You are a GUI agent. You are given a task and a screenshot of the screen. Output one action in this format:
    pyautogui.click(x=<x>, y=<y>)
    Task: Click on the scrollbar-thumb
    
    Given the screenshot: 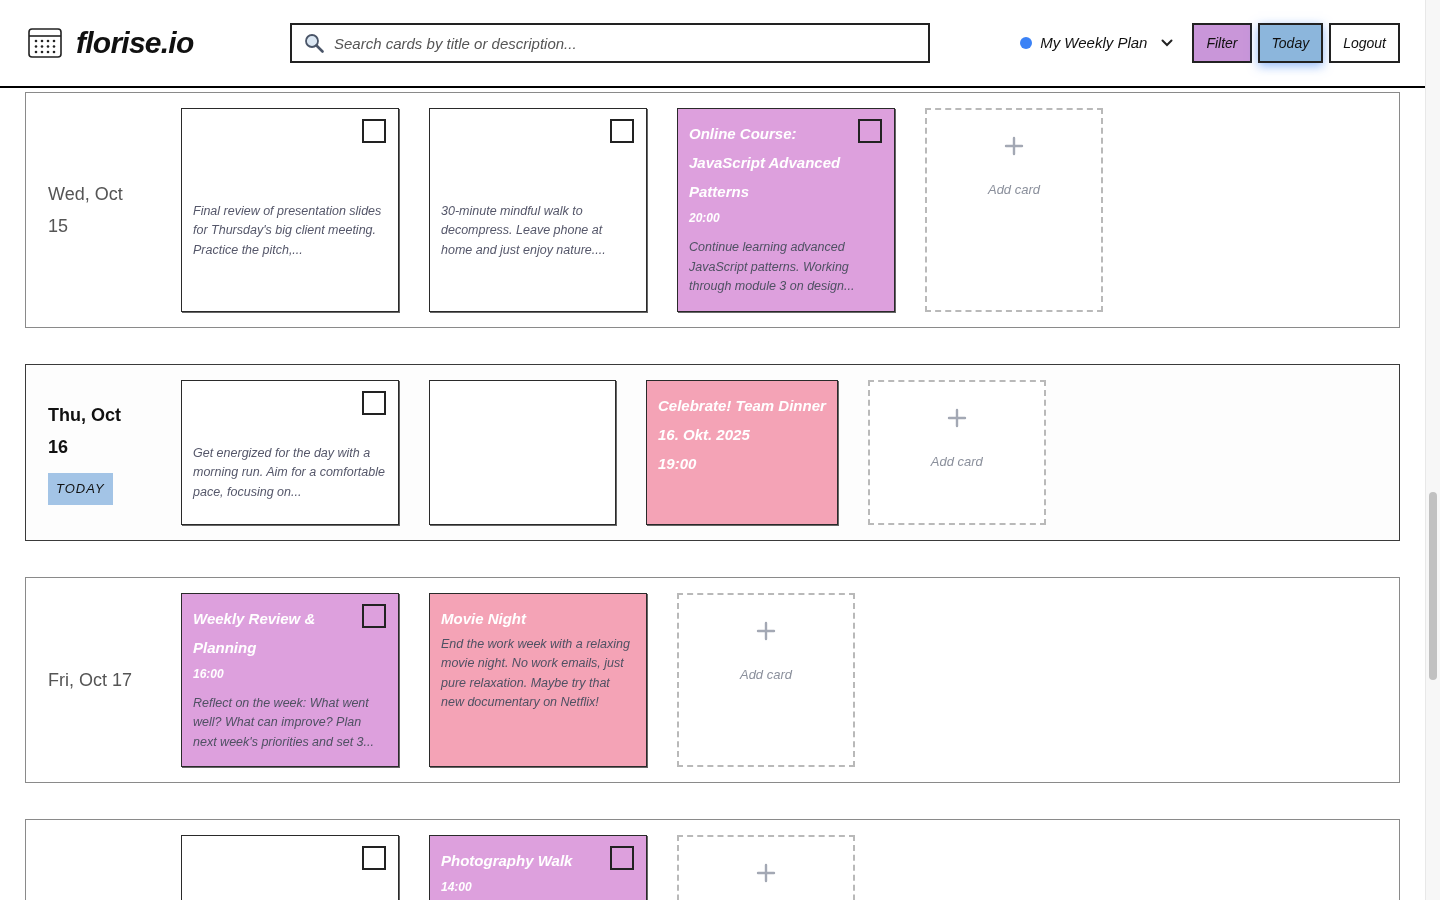 What is the action you would take?
    pyautogui.click(x=1433, y=586)
    